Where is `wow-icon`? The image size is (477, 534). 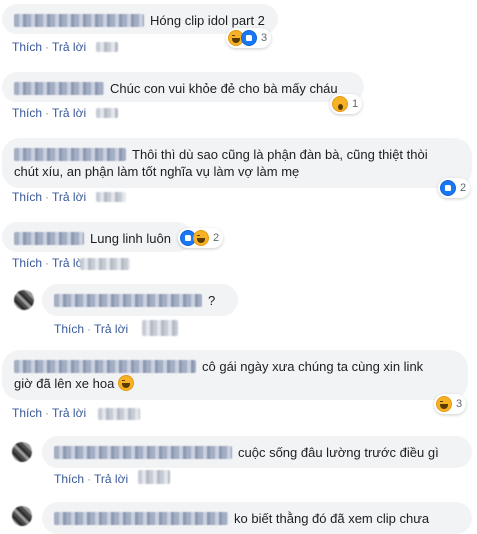 wow-icon is located at coordinates (340, 104).